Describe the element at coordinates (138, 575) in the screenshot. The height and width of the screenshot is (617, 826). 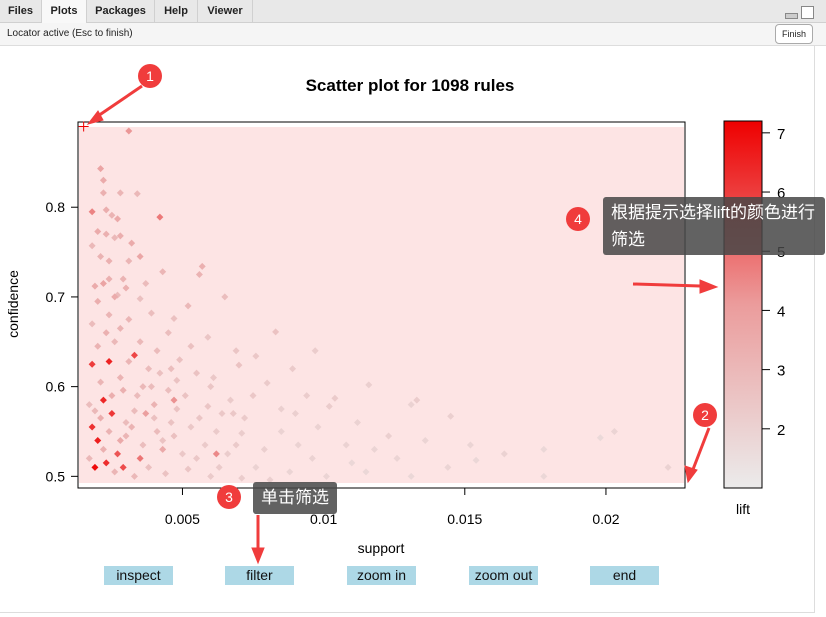
I see `inspect-button: inspect` at that location.